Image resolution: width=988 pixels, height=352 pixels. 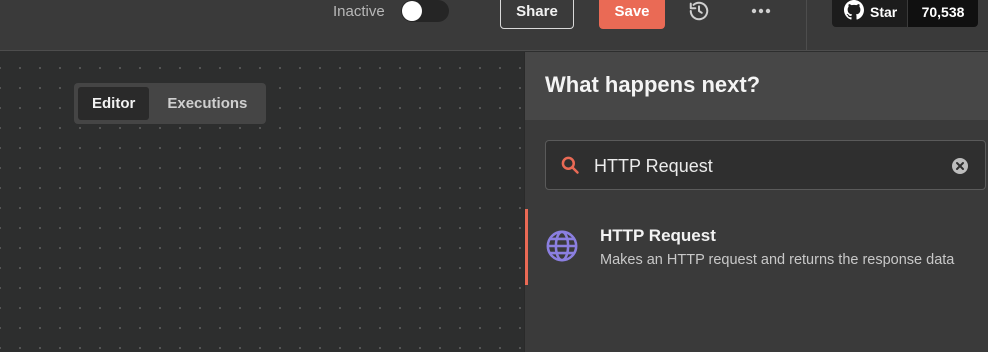 I want to click on github-star-label: Star, so click(x=884, y=11).